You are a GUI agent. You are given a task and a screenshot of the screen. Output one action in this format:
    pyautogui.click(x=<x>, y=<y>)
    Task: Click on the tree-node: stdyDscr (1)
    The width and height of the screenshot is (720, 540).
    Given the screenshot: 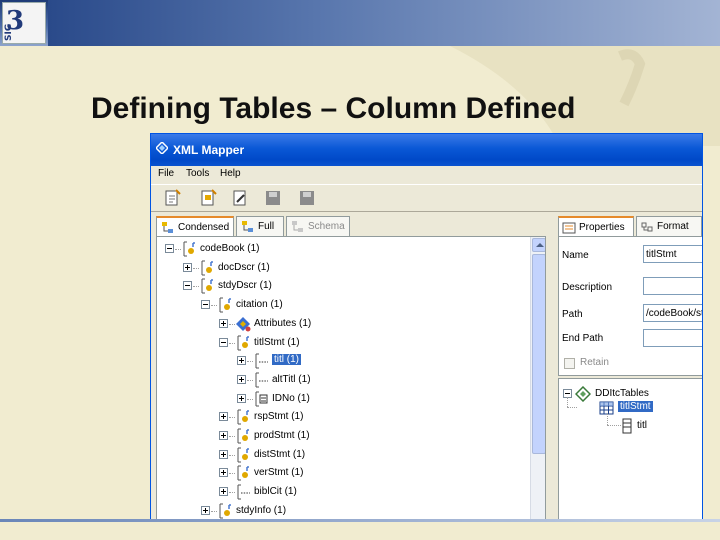 What is the action you would take?
    pyautogui.click(x=350, y=286)
    